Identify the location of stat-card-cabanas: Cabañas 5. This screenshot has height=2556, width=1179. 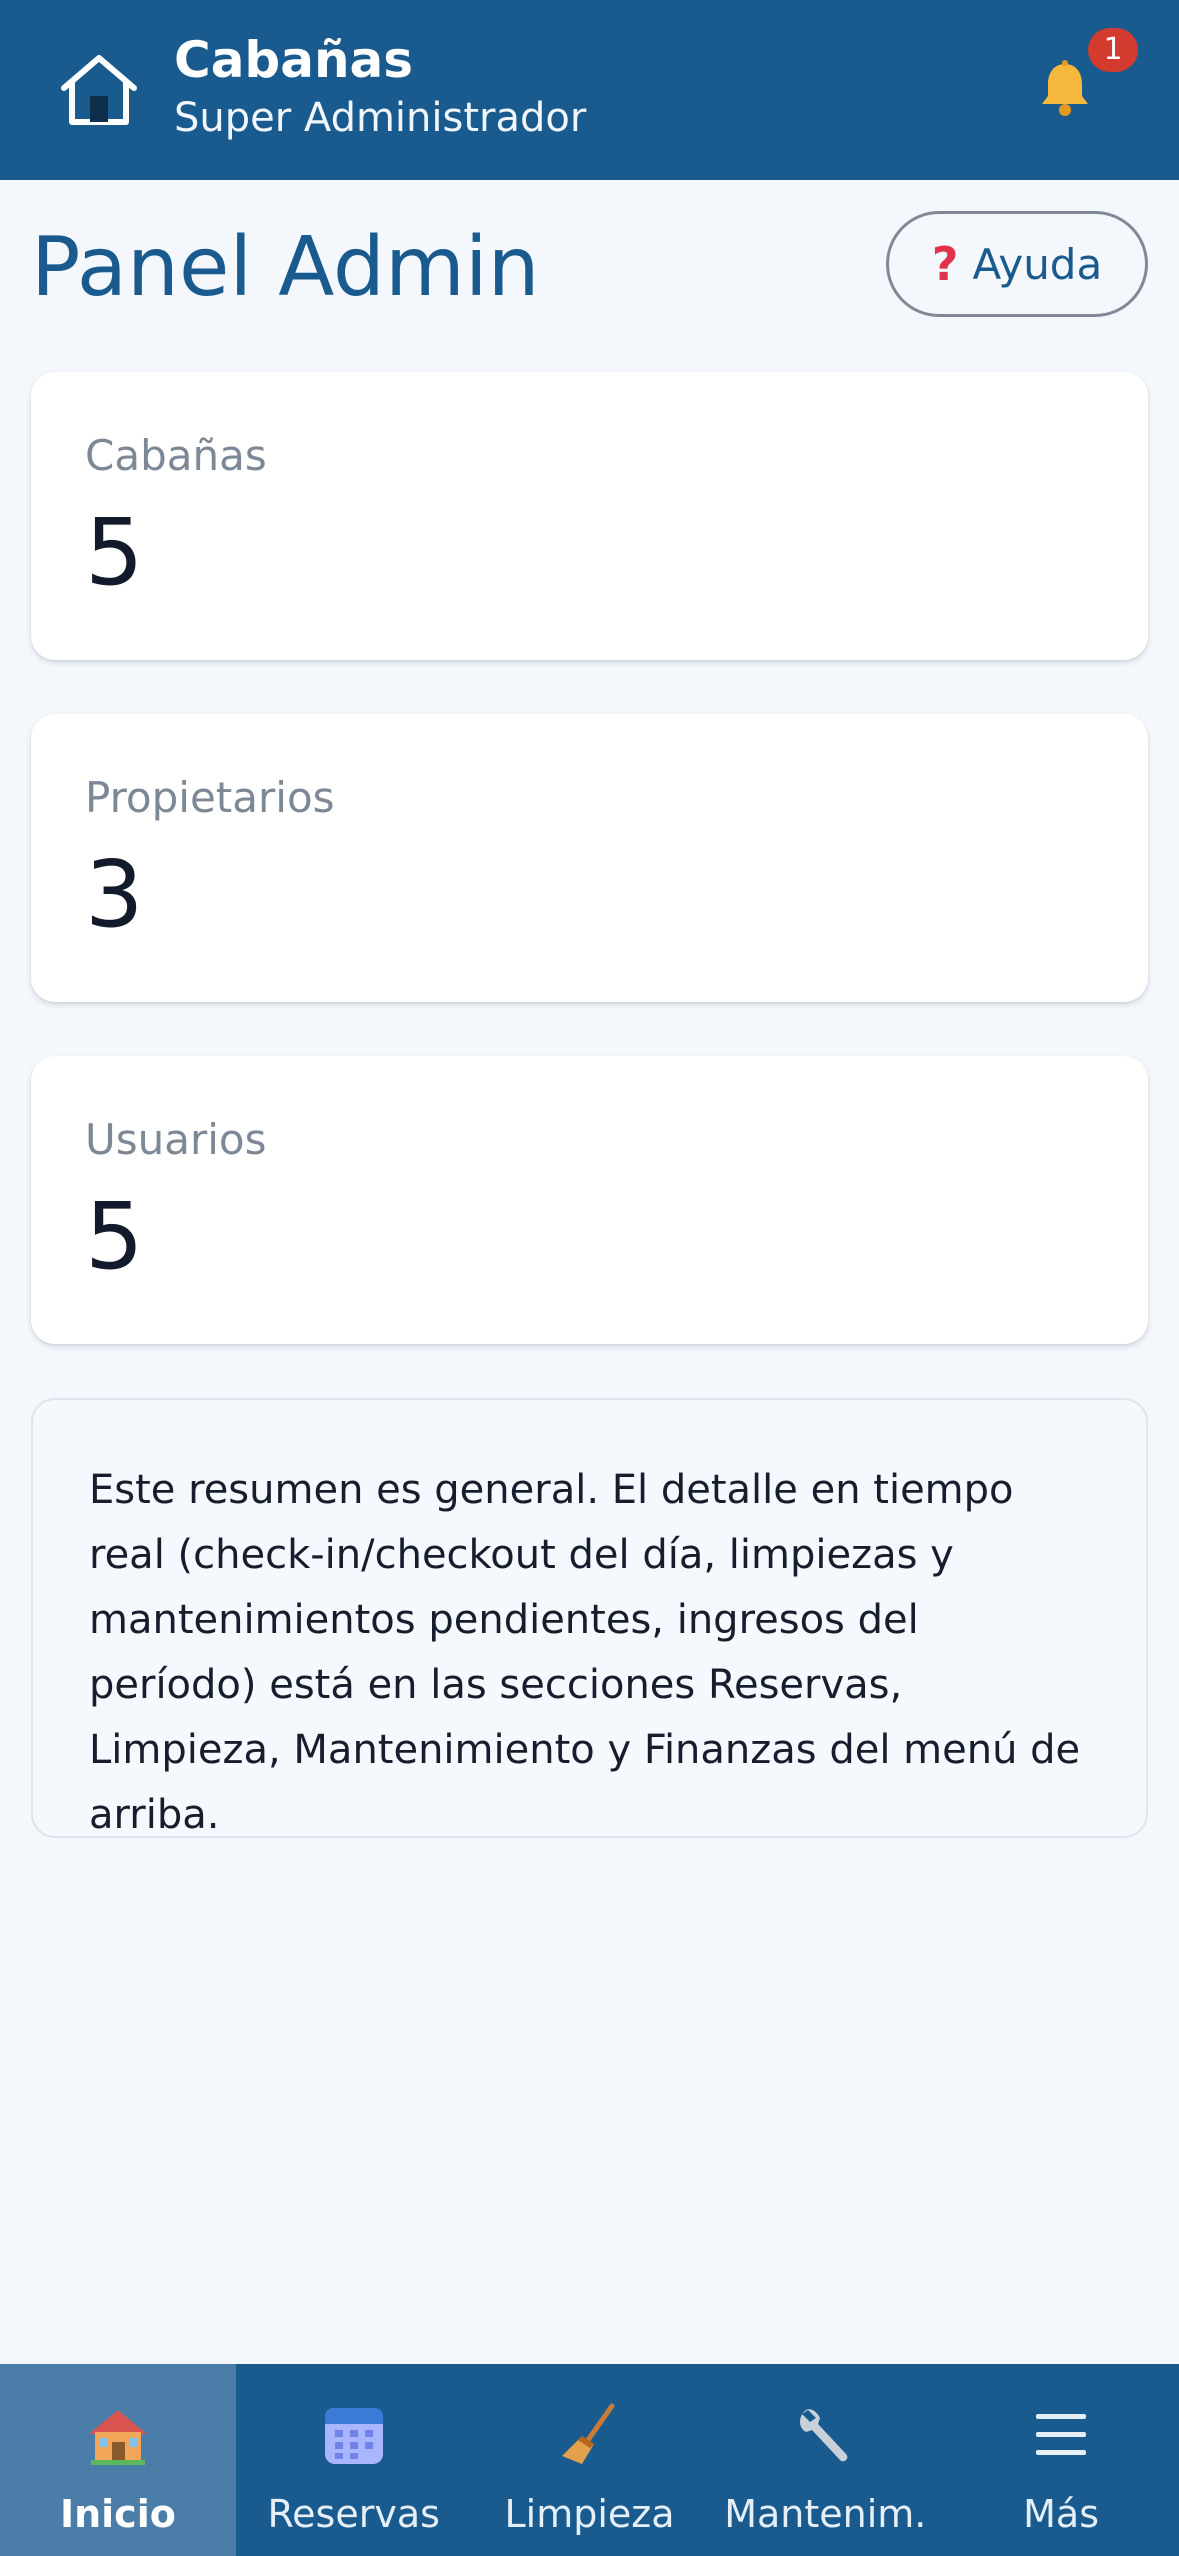
(589, 516).